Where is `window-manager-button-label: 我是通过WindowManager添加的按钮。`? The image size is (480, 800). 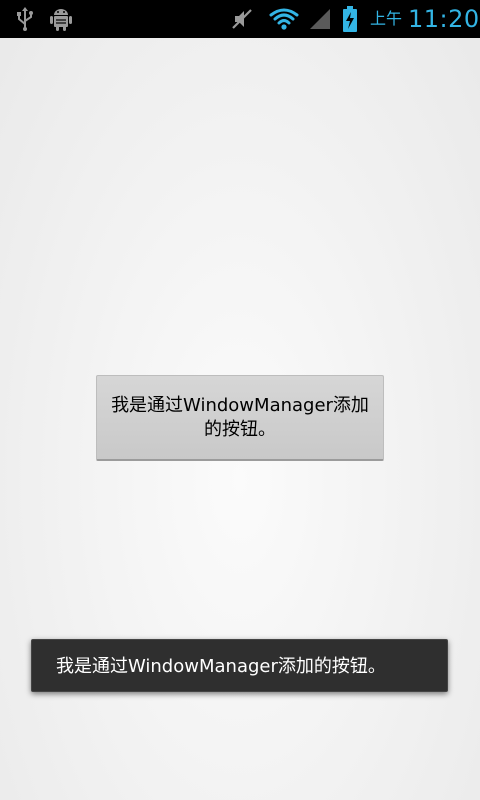
window-manager-button-label: 我是通过WindowManager添加的按钮。 is located at coordinates (240, 417).